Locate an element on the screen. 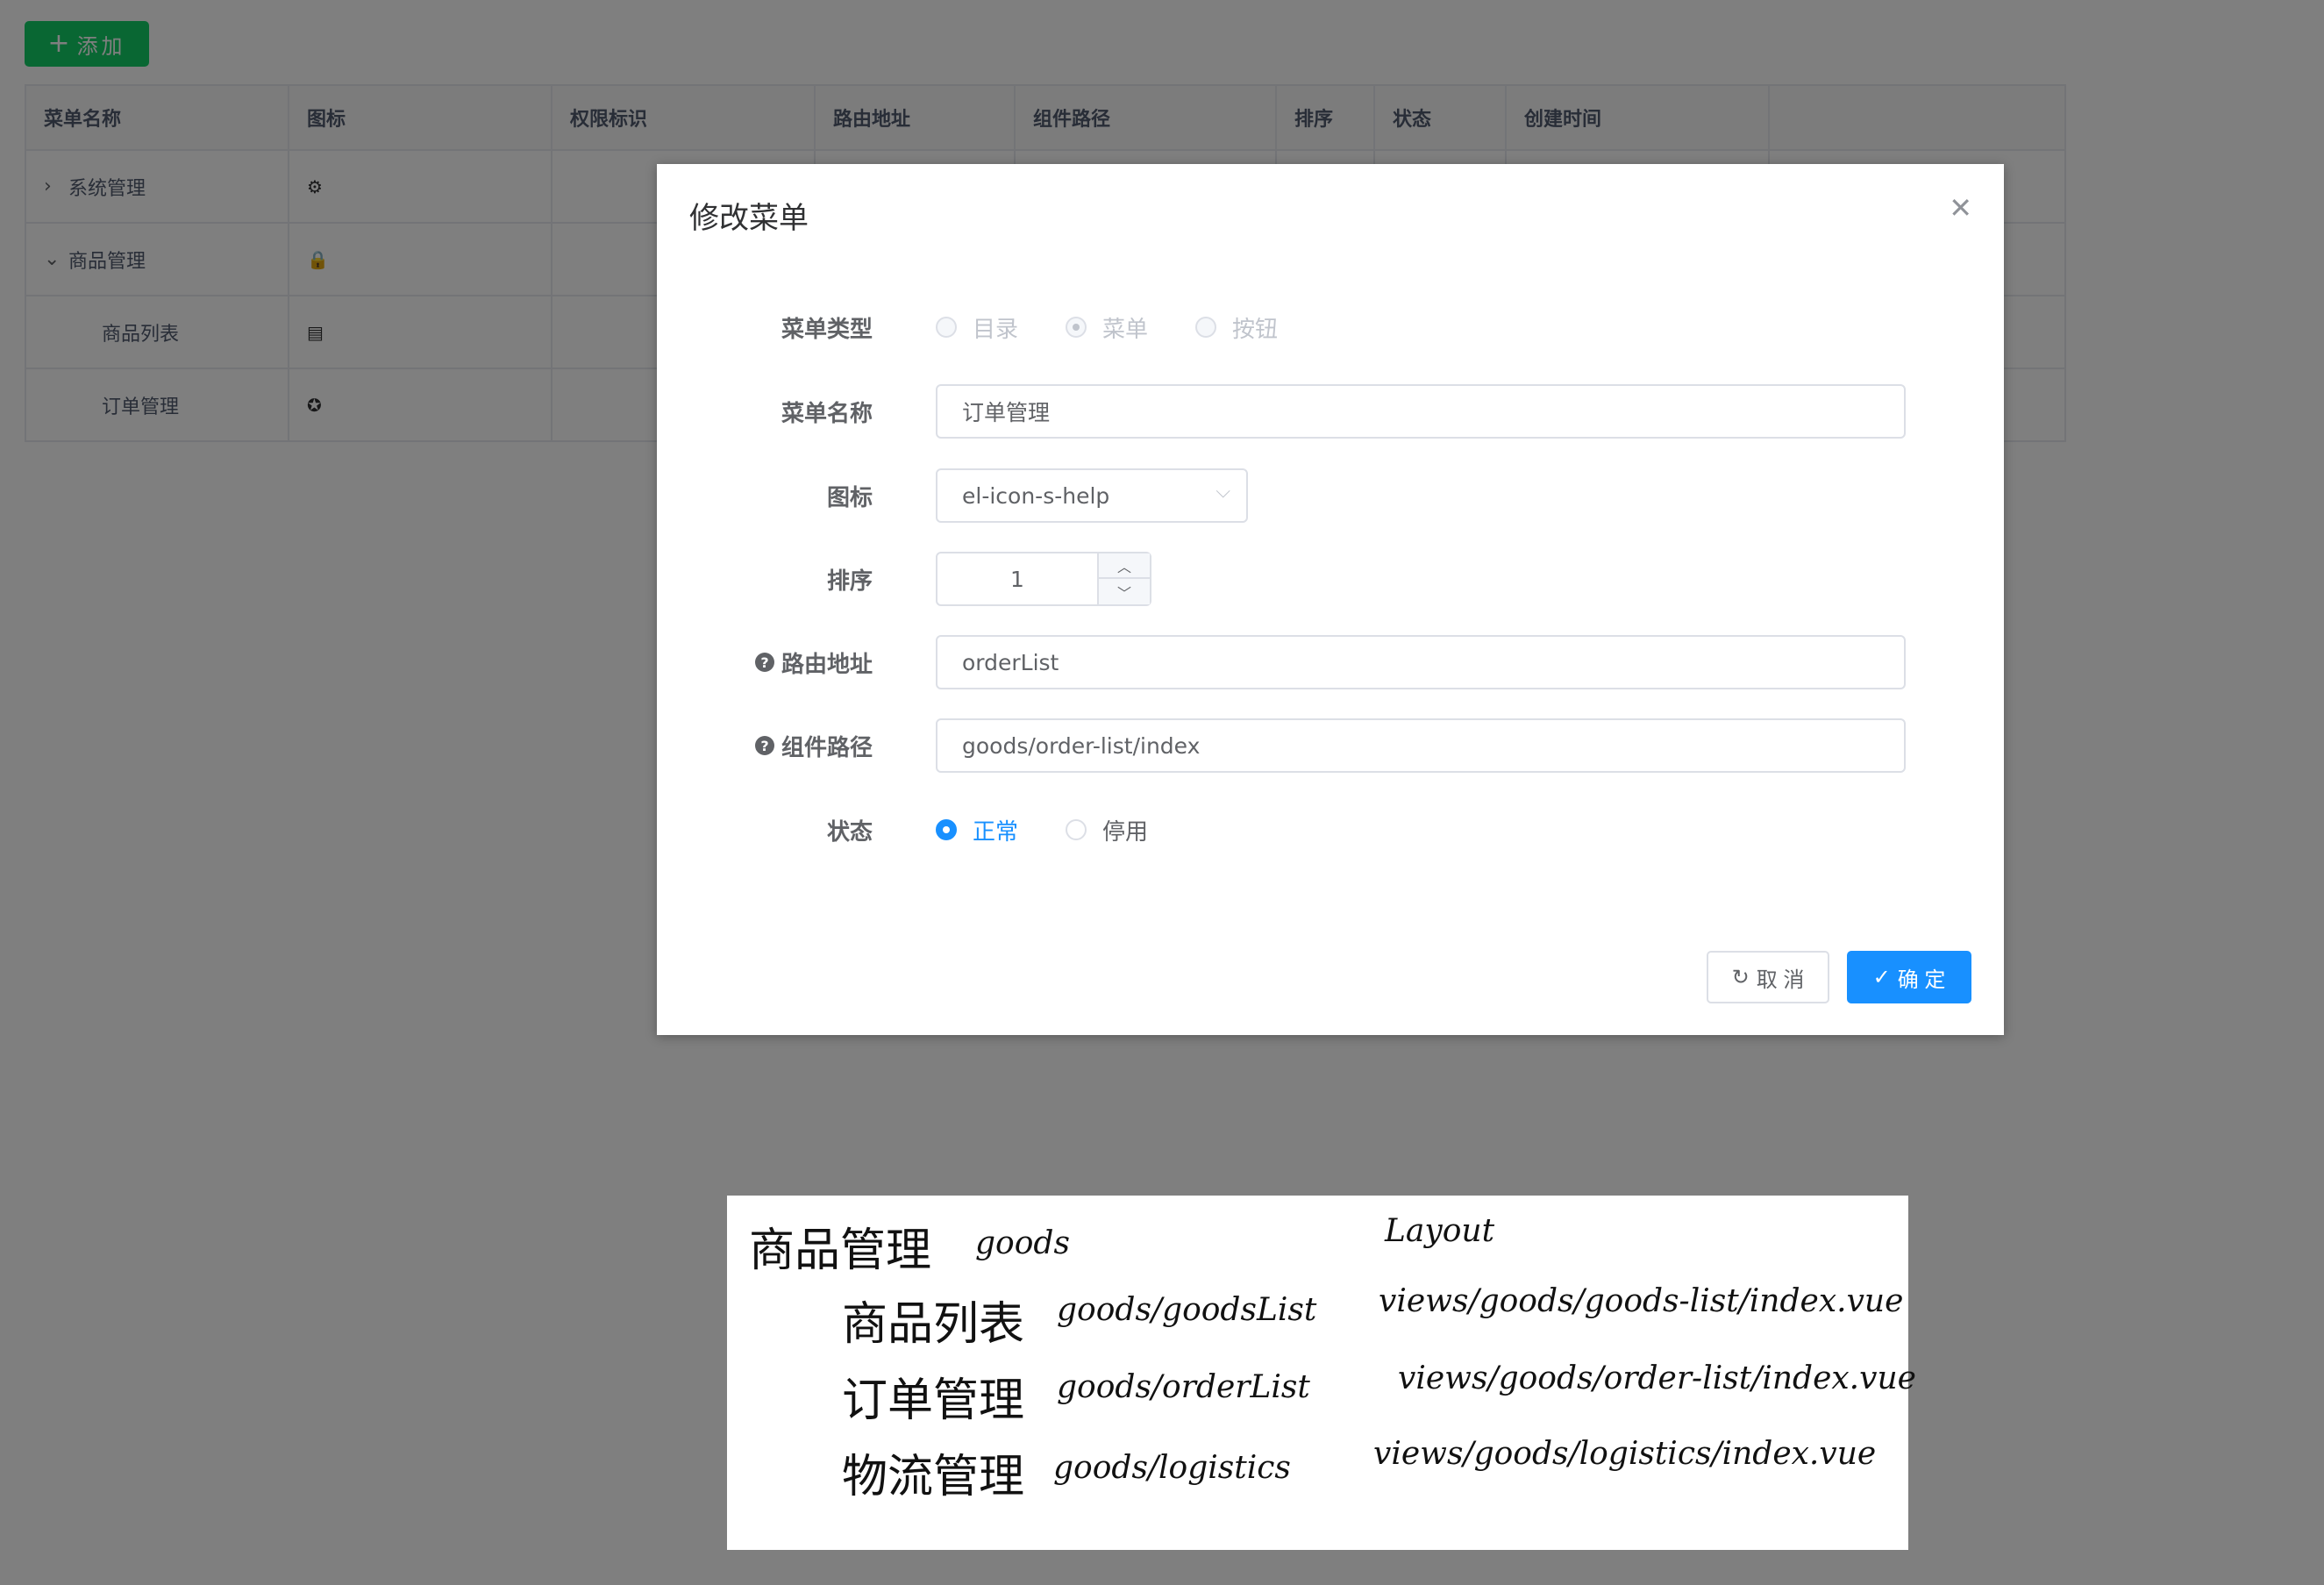  radio-directory: 目录 is located at coordinates (977, 328).